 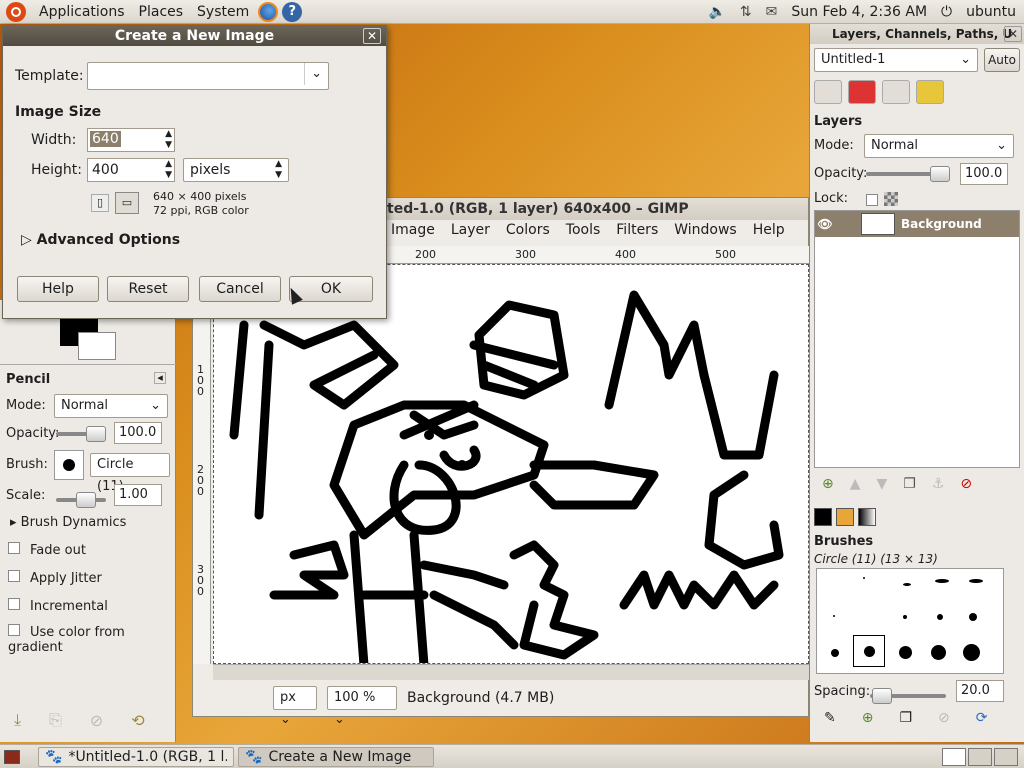 I want to click on delete-options-icon: ⊘, so click(x=96, y=720).